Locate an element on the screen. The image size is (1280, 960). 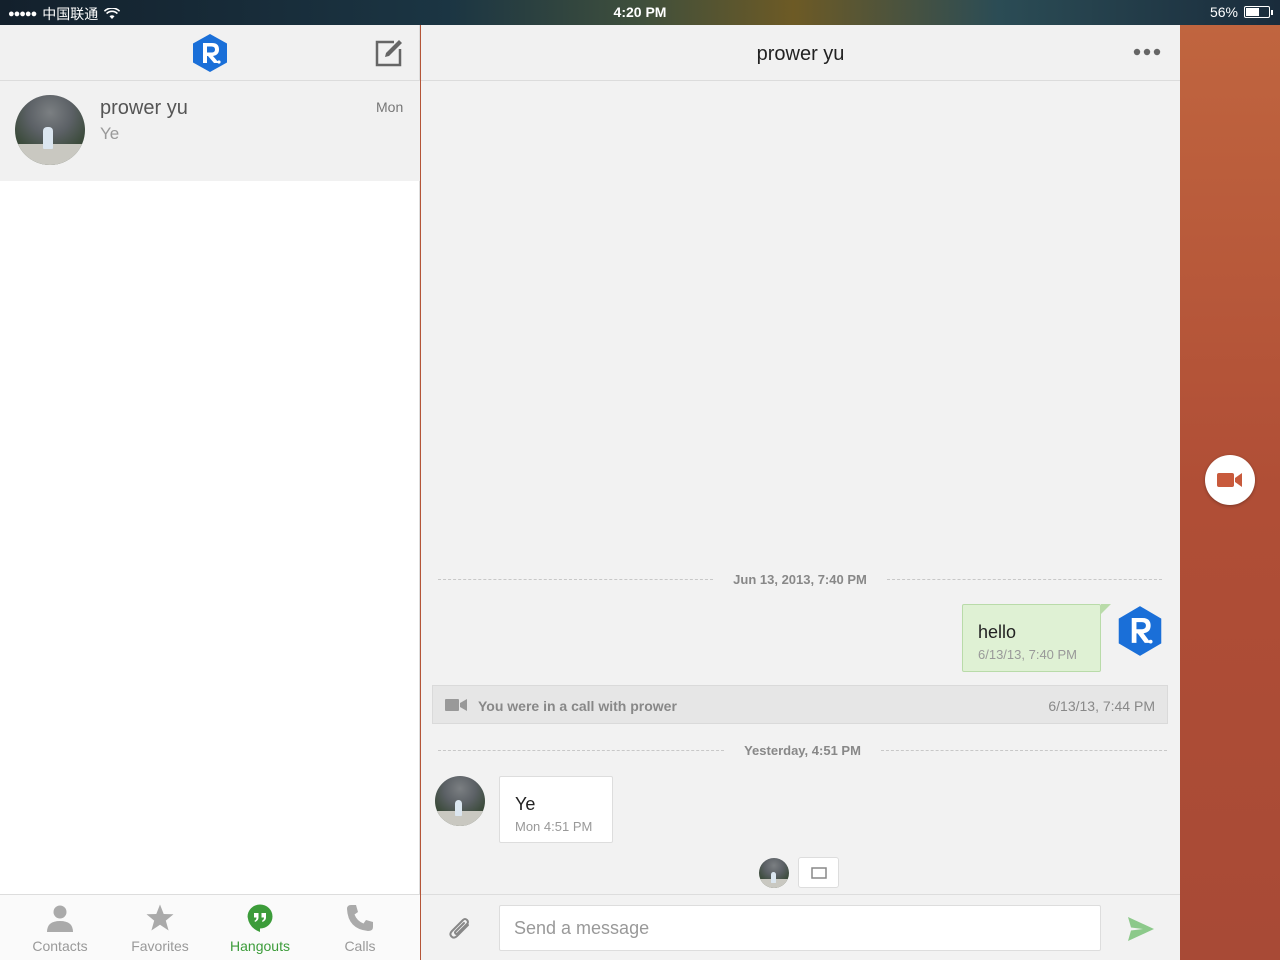
message-timestamp: Mon 4:51 PM is located at coordinates (554, 826).